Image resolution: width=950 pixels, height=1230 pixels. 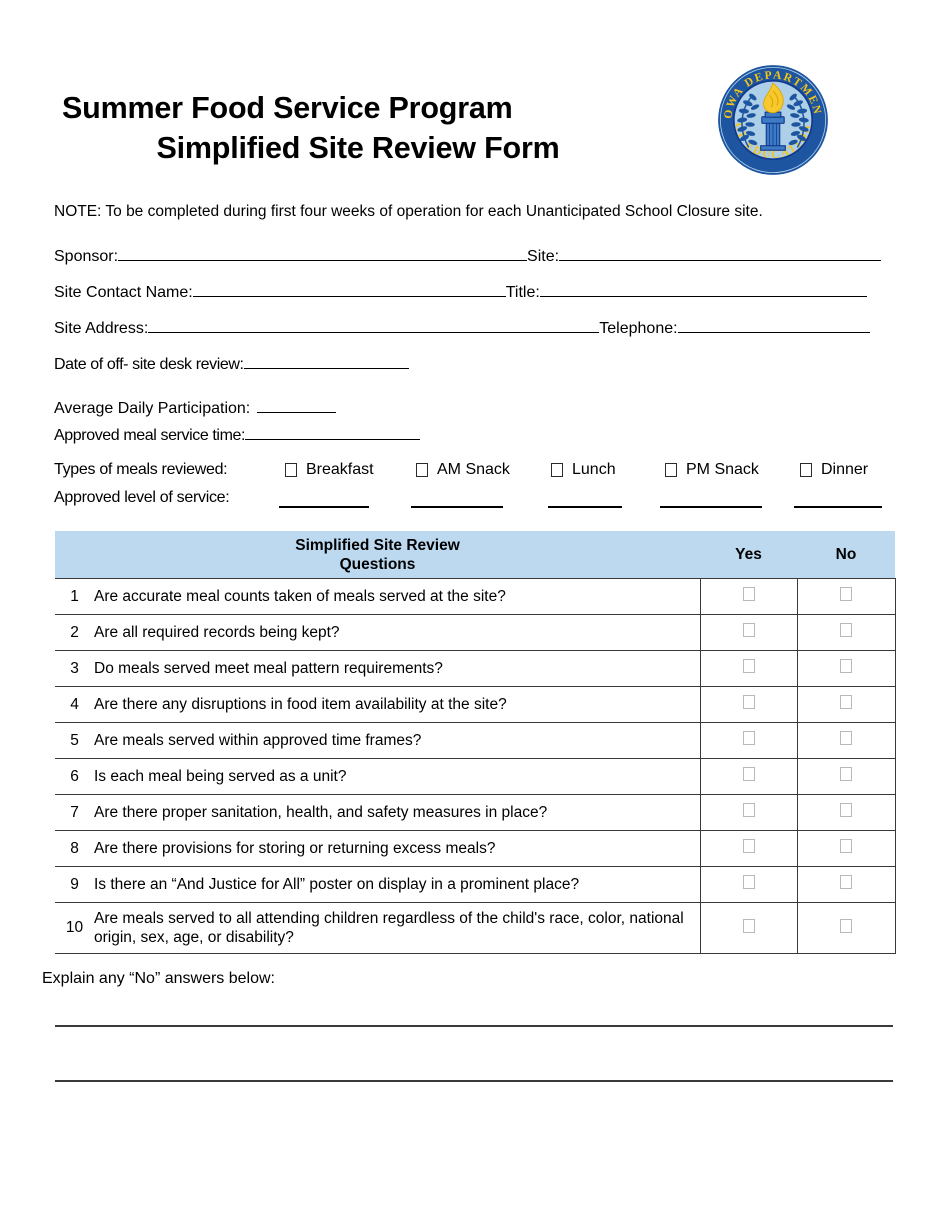 I want to click on title-input, so click(x=703, y=289).